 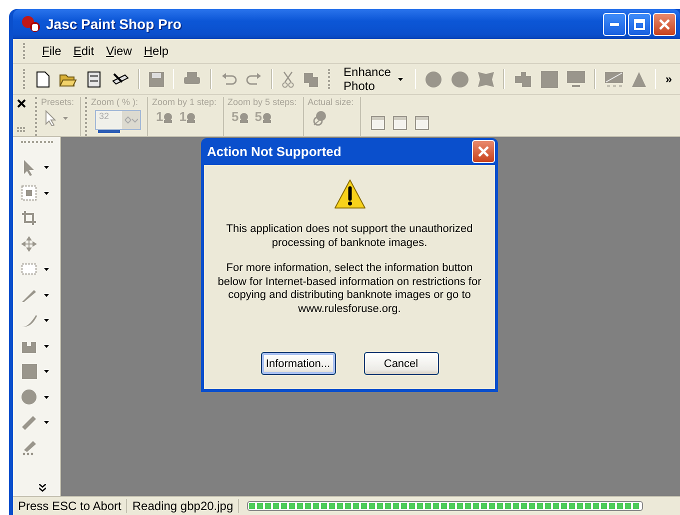 I want to click on frame-tool-icon, so click(x=486, y=79).